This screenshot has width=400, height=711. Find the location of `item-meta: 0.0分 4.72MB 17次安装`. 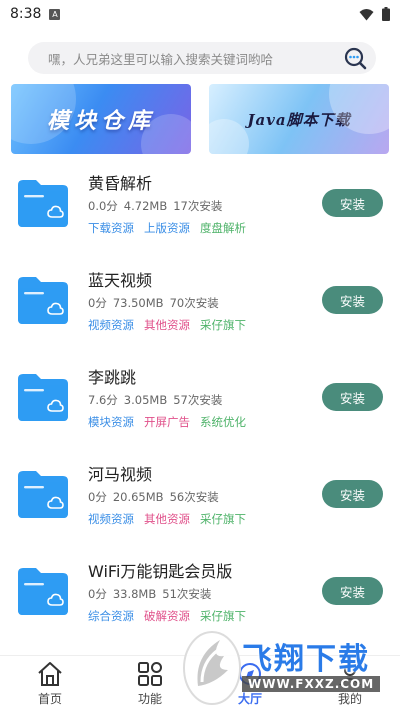

item-meta: 0.0分 4.72MB 17次安装 is located at coordinates (158, 206).